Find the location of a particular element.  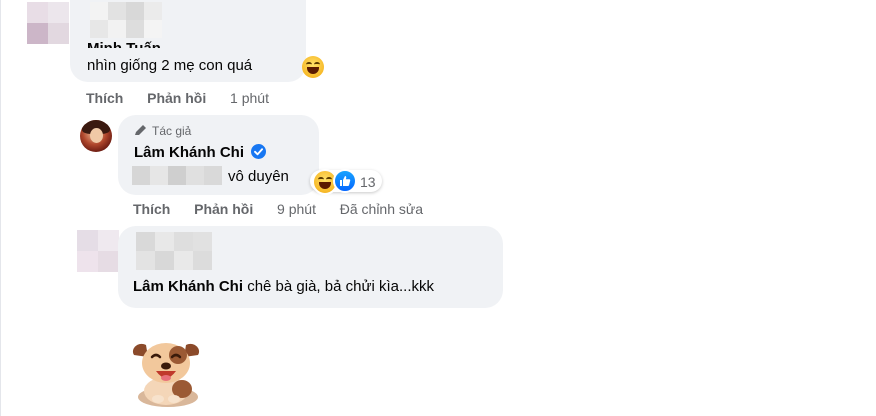

comment-text: vô duyên is located at coordinates (258, 176).